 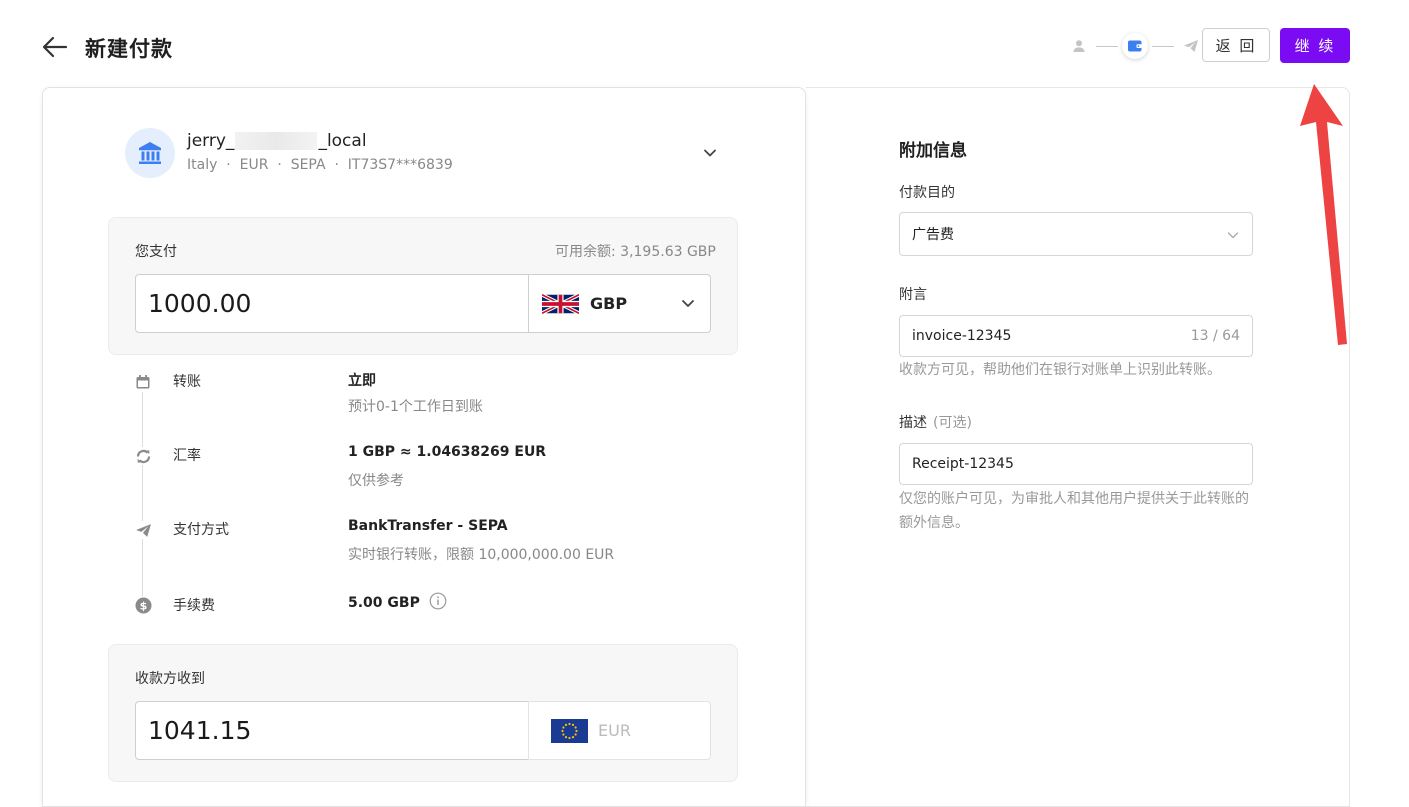 I want to click on method-label: 支付方式, so click(x=201, y=530).